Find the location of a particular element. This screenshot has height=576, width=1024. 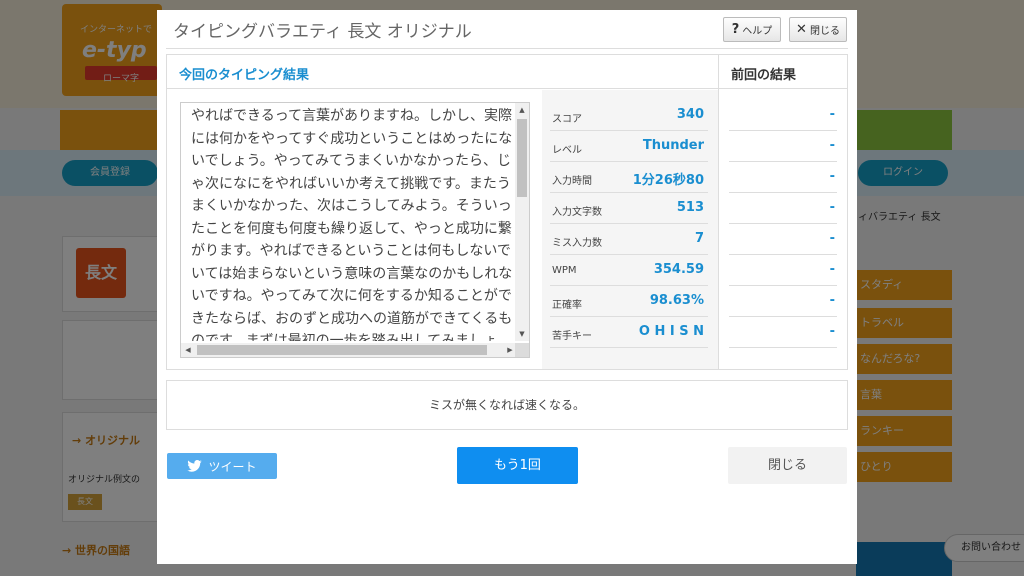

current-result-heading: 今回のタイピング結果 is located at coordinates (244, 75).